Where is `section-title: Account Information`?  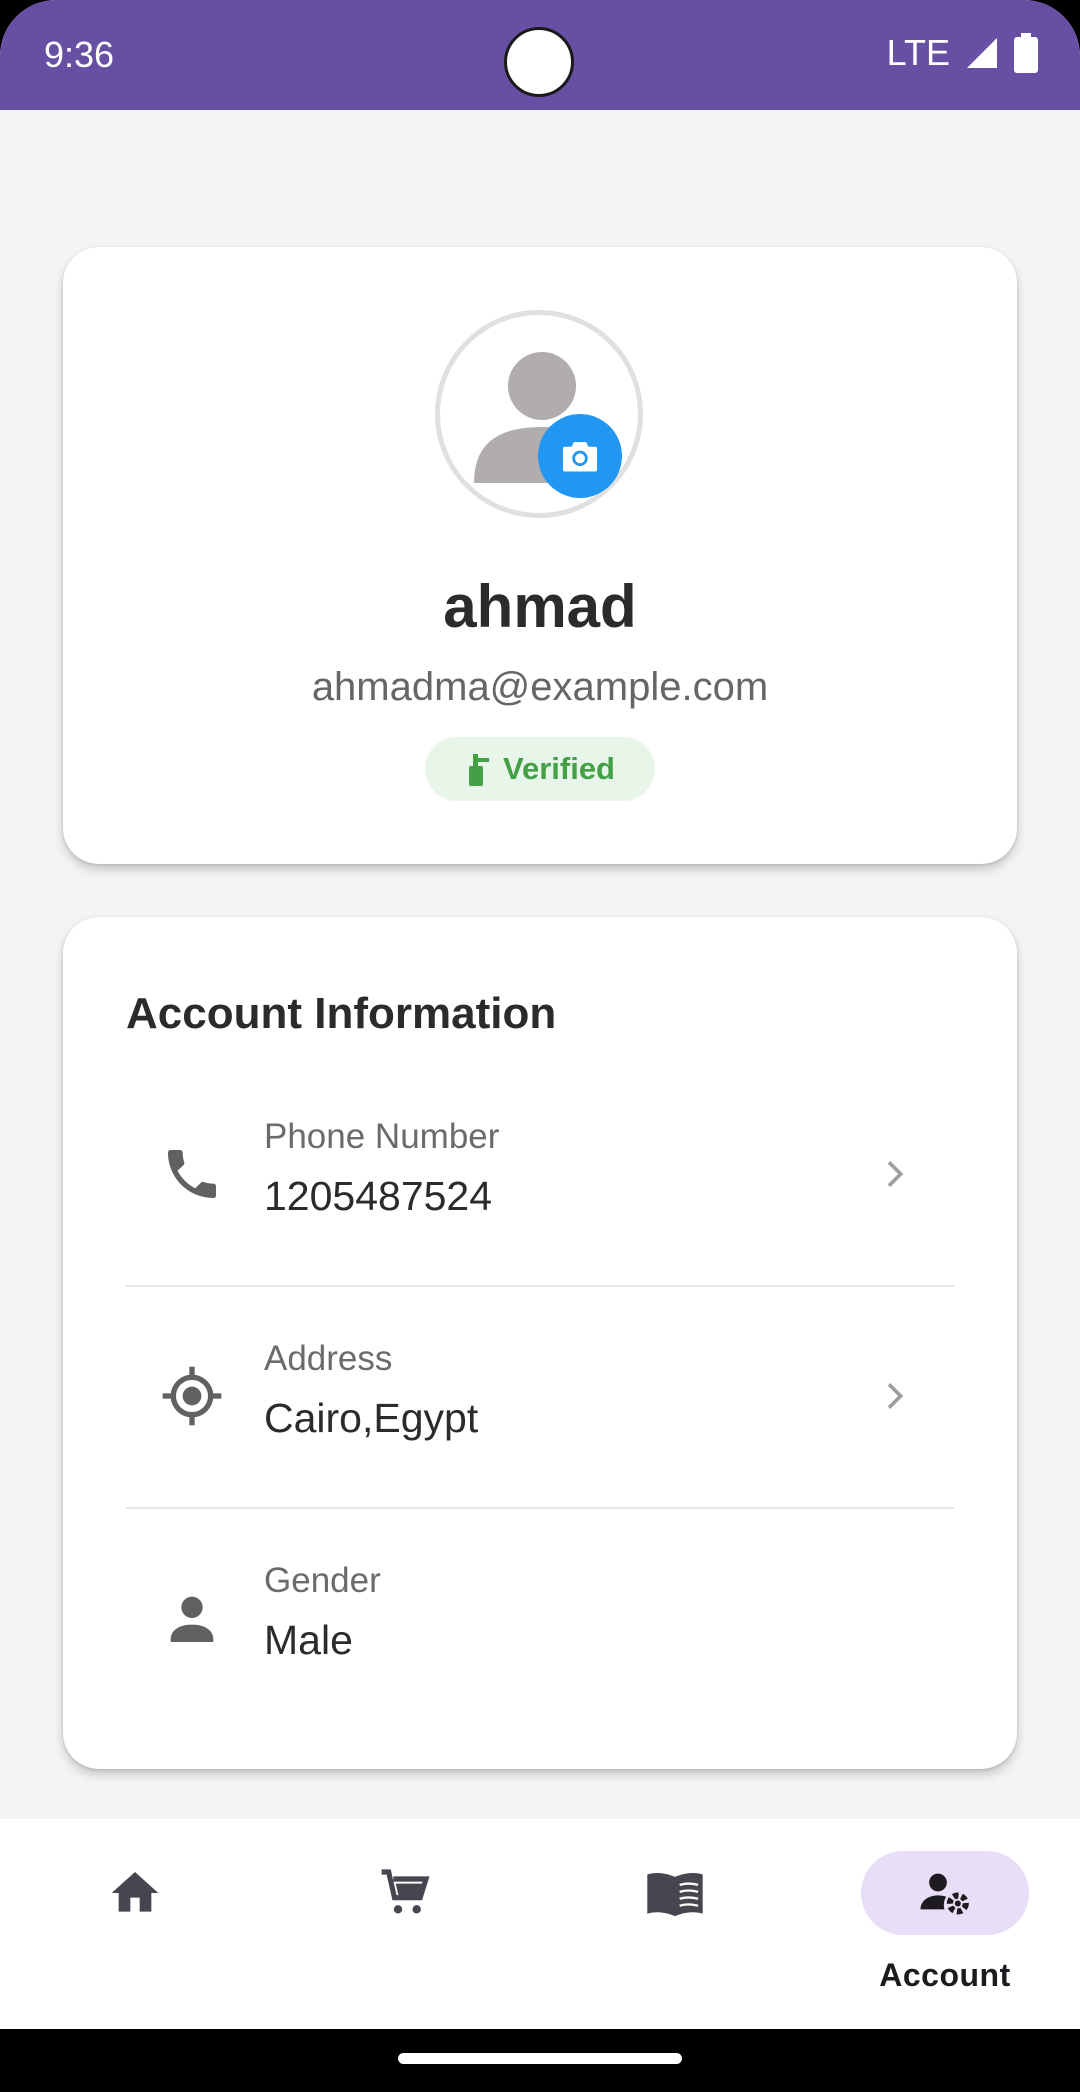 section-title: Account Information is located at coordinates (341, 1013).